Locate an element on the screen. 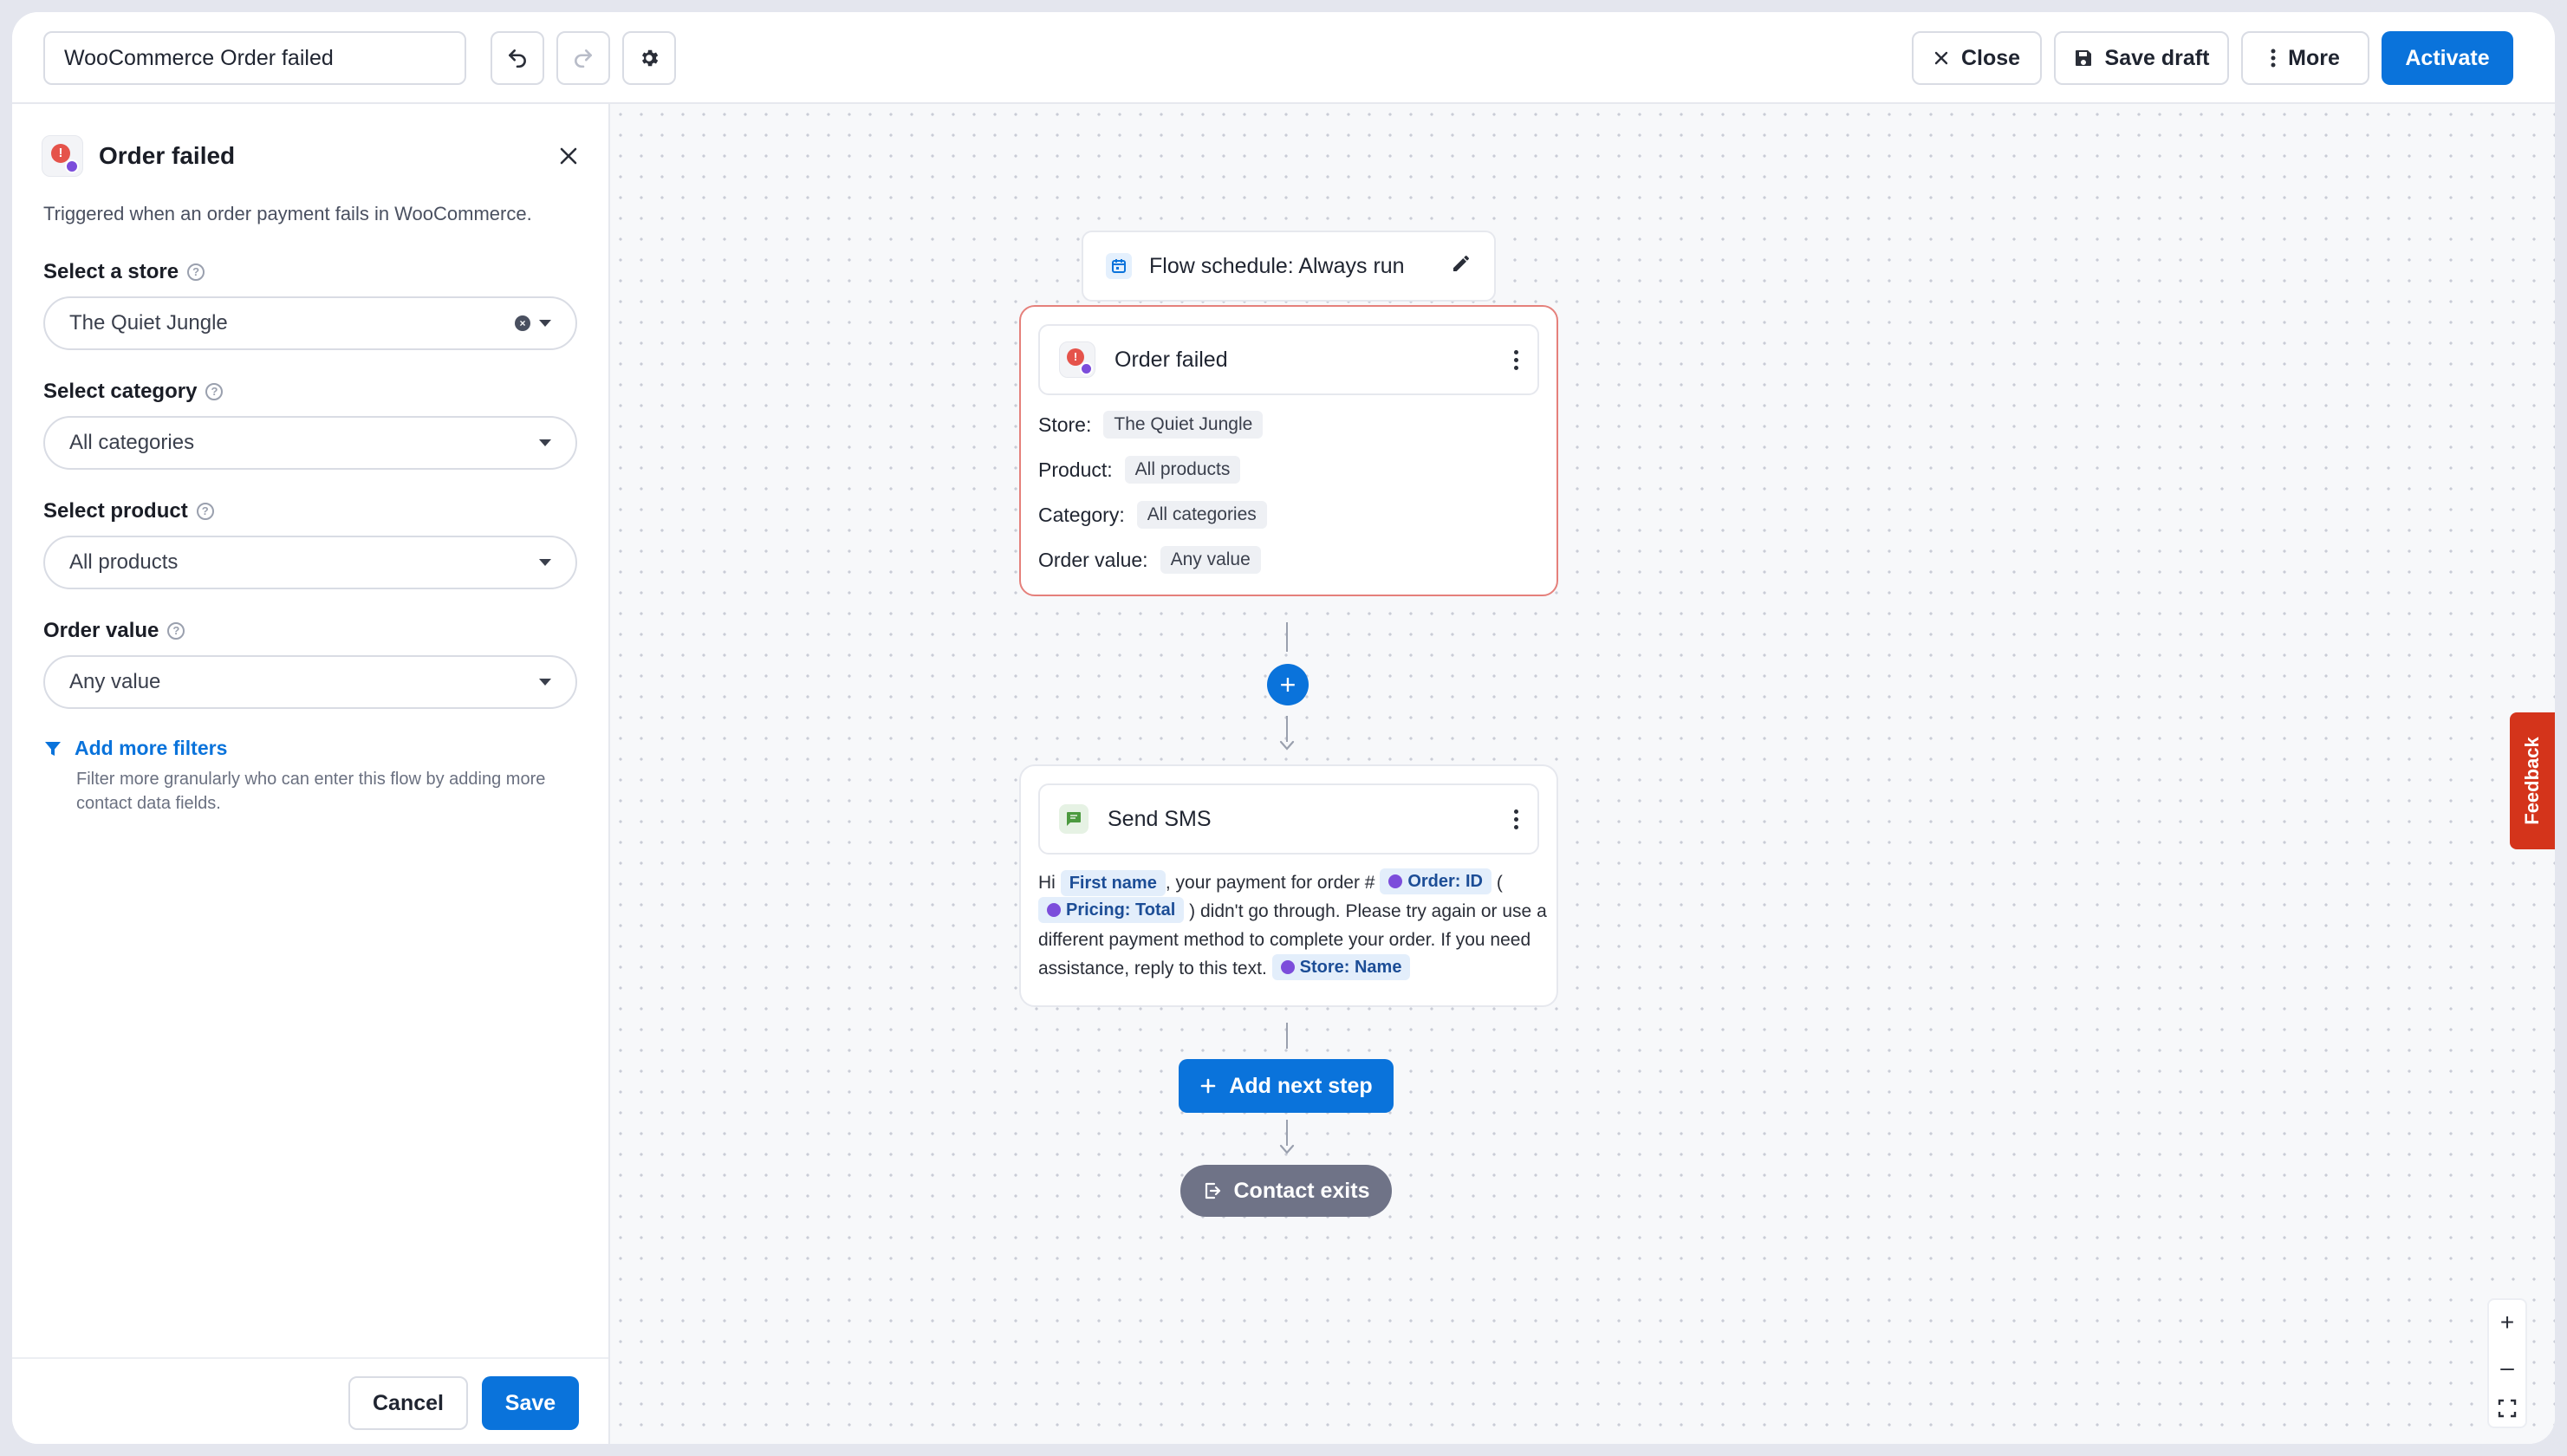 Image resolution: width=2567 pixels, height=1456 pixels. filter-icon is located at coordinates (53, 748).